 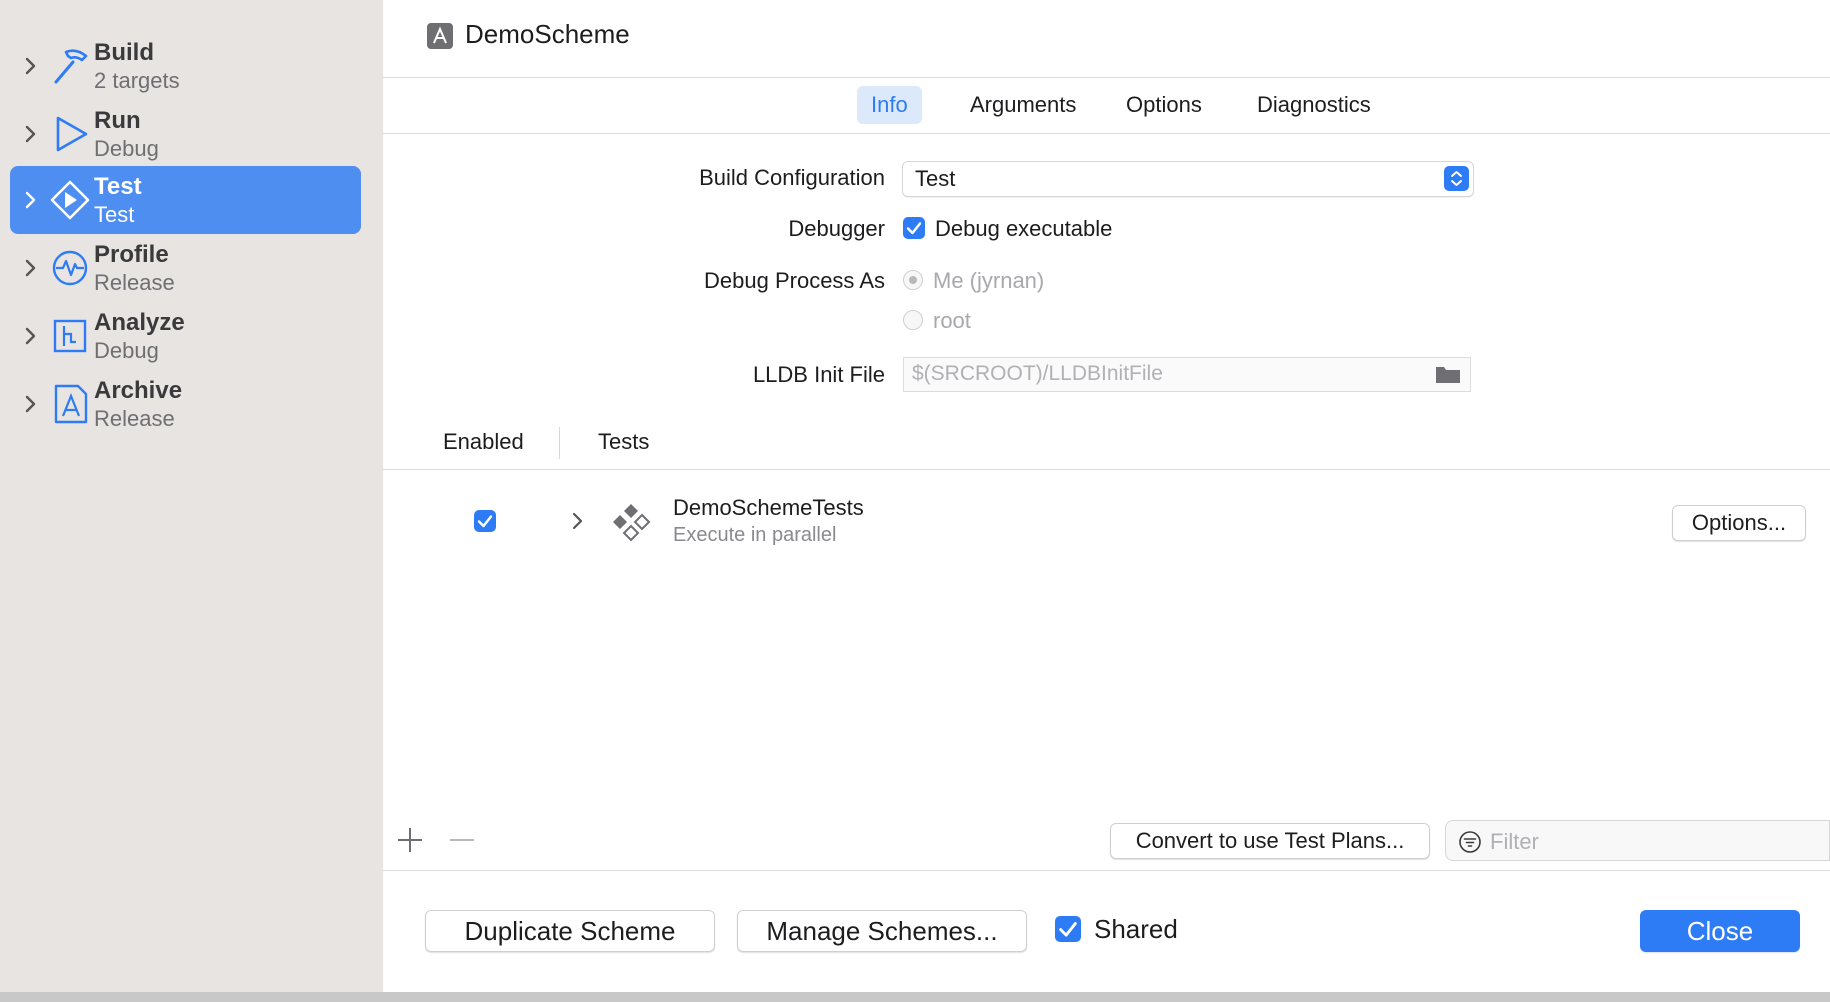 I want to click on window-bottom-edge, so click(x=915, y=997).